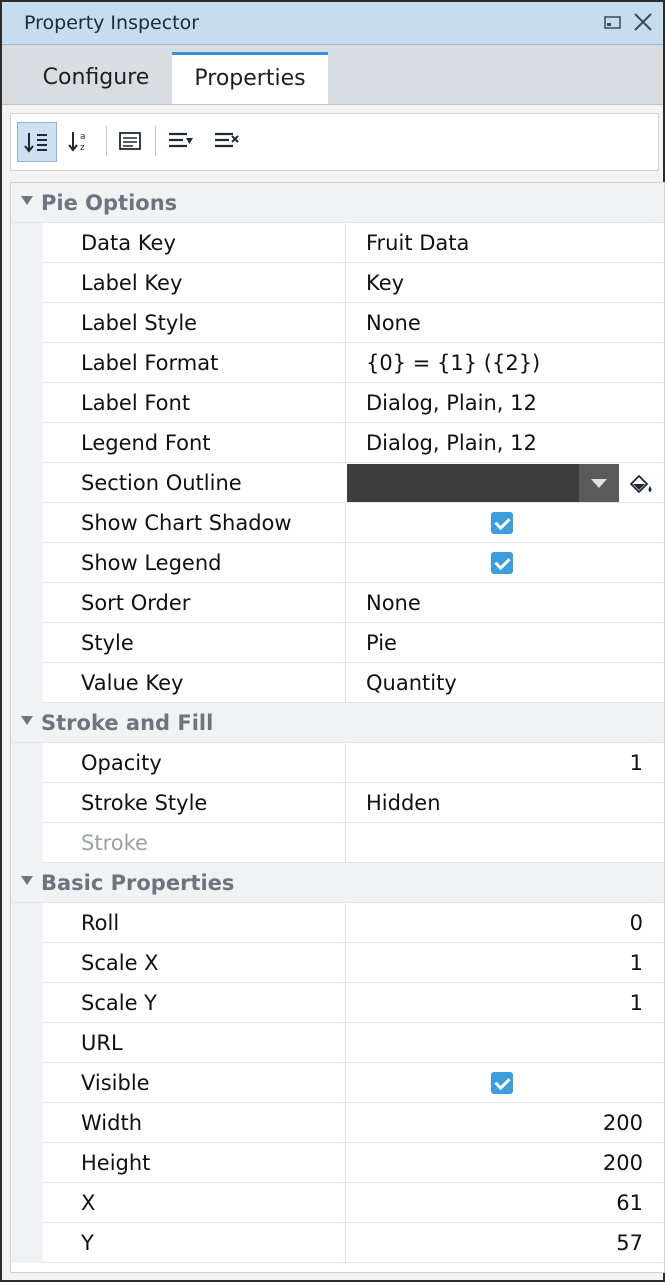 The image size is (665, 1282). I want to click on group-label: Basic Properties, so click(138, 883).